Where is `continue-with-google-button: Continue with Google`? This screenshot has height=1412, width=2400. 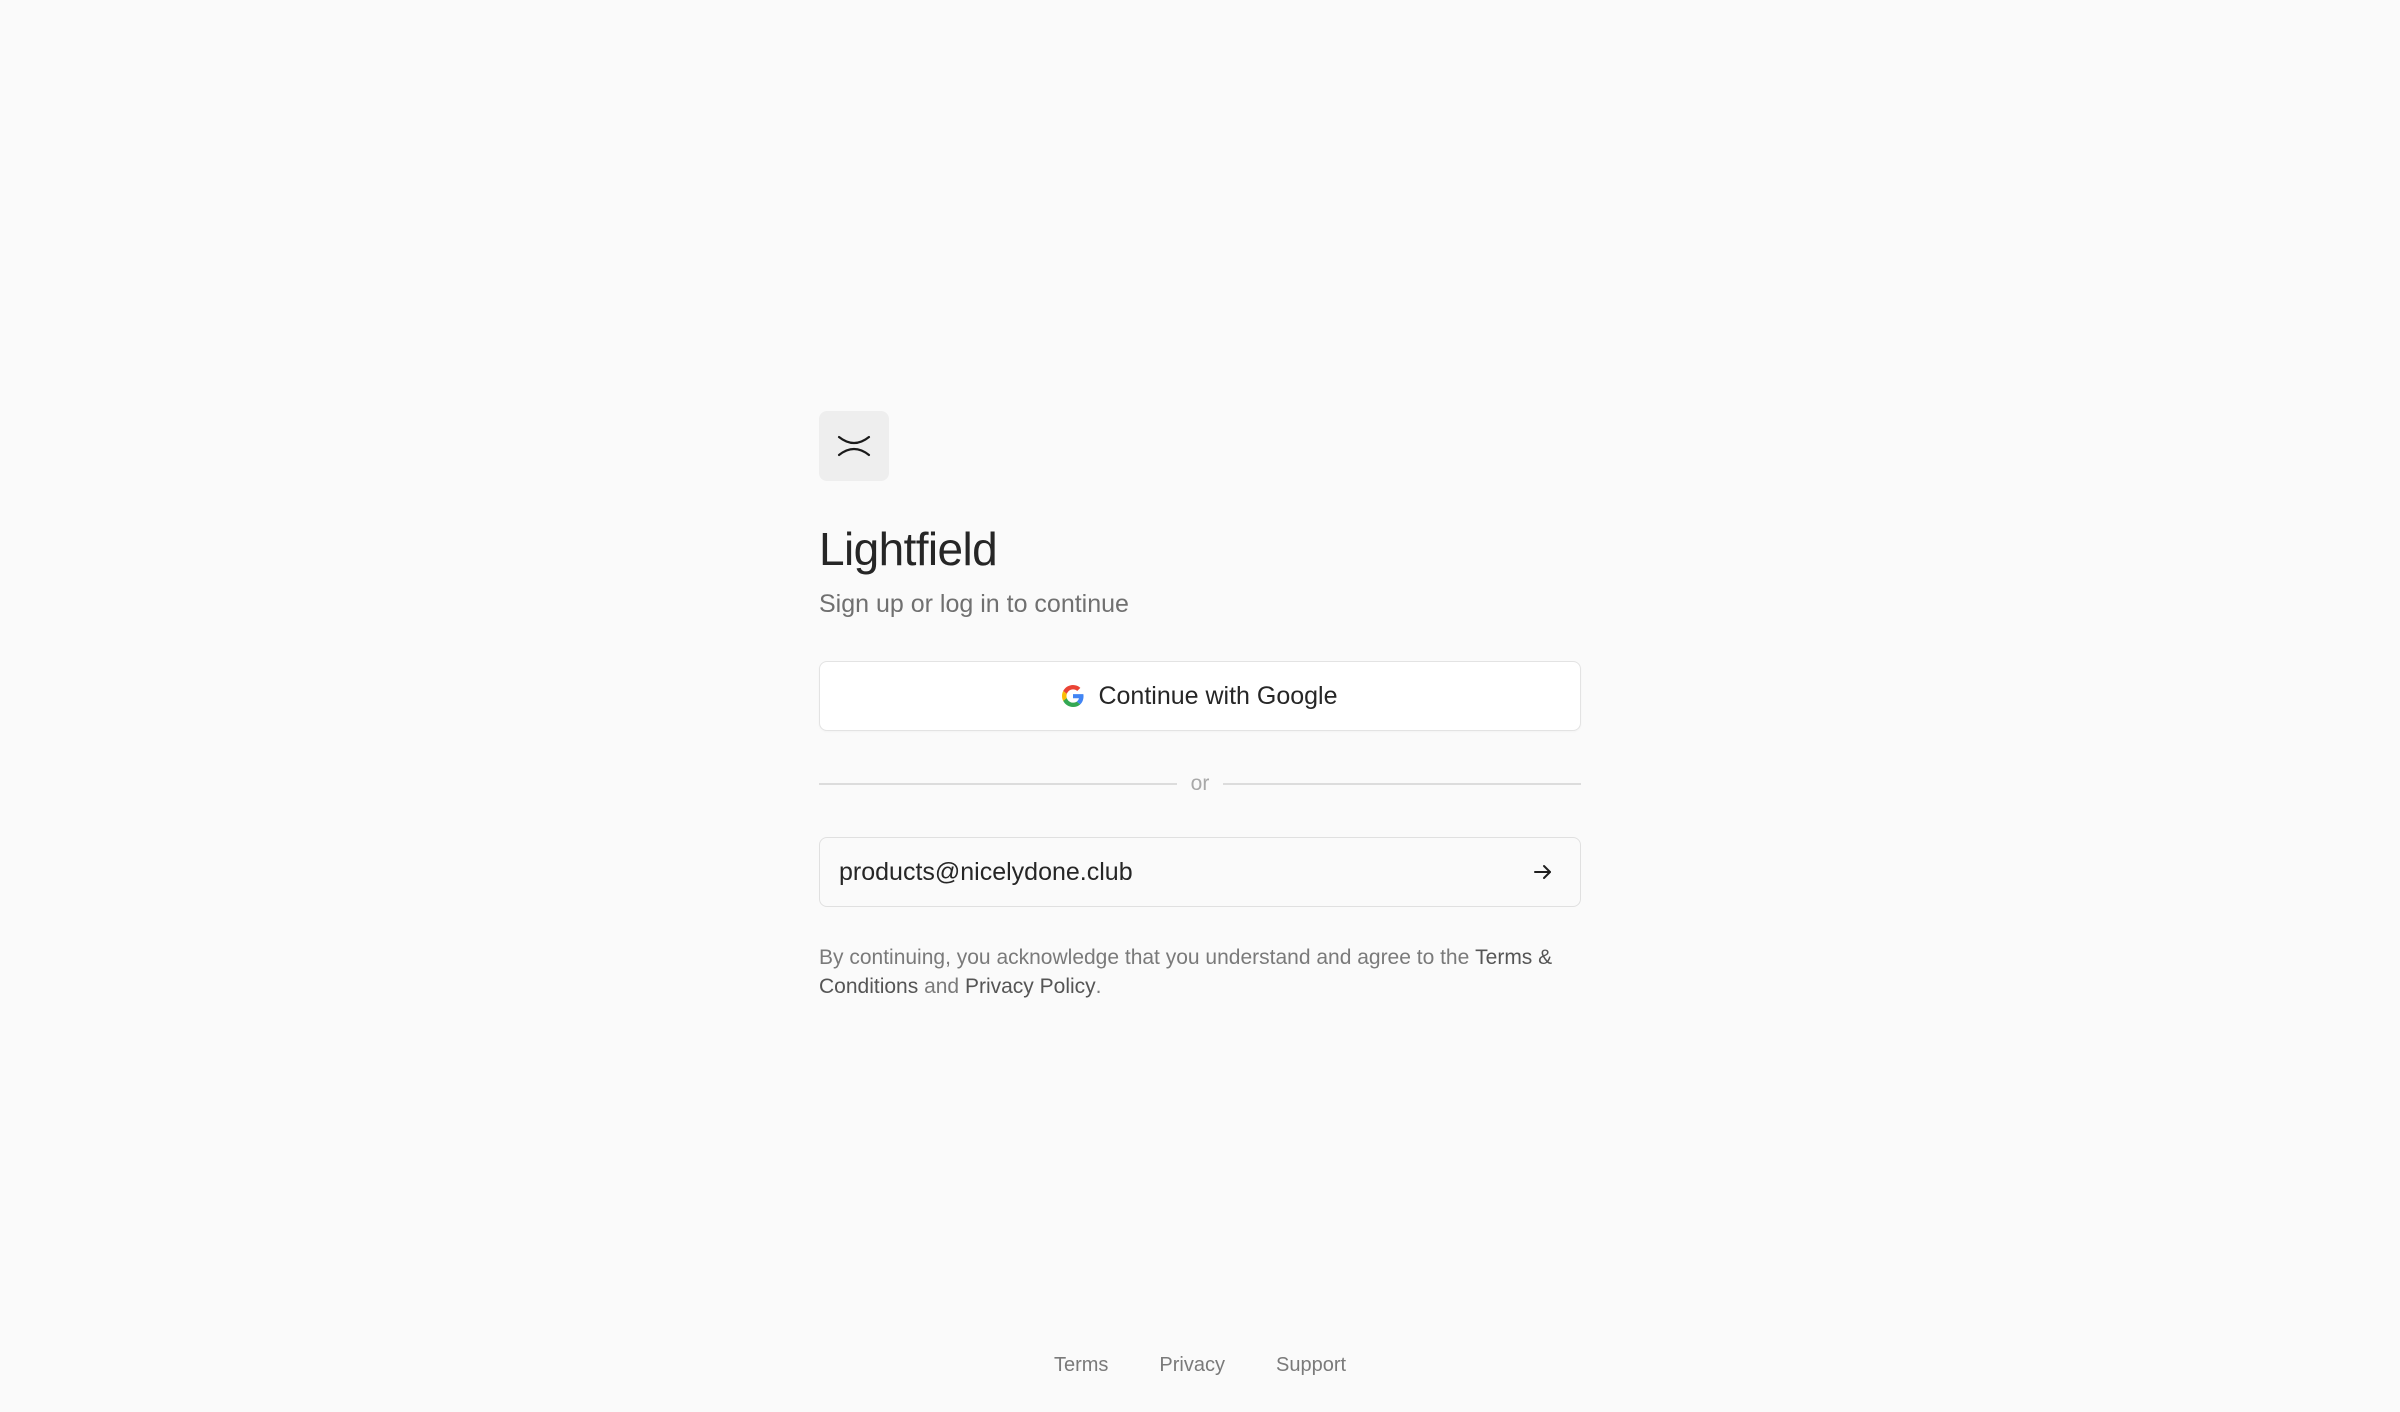 continue-with-google-button: Continue with Google is located at coordinates (1200, 696).